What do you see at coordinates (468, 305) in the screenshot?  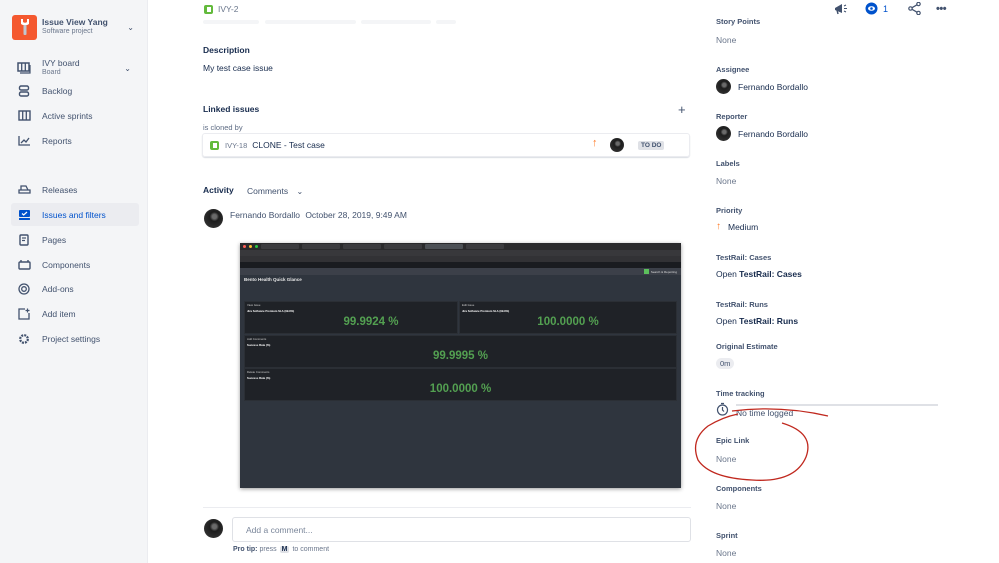 I see `panel-title: Edit Issue` at bounding box center [468, 305].